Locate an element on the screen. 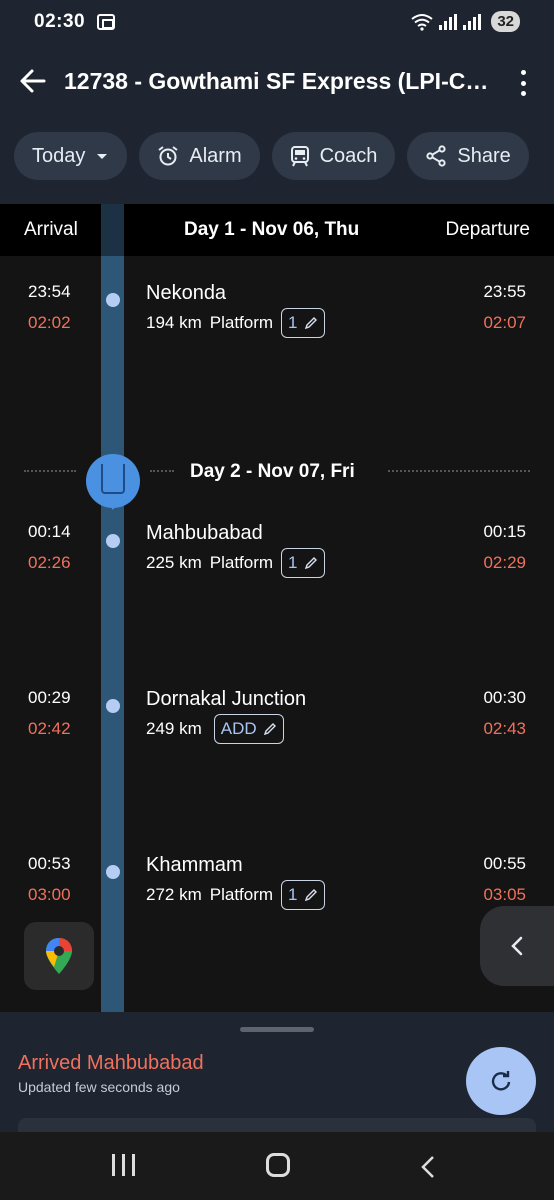  station-info: 249 km ADD is located at coordinates (215, 729).